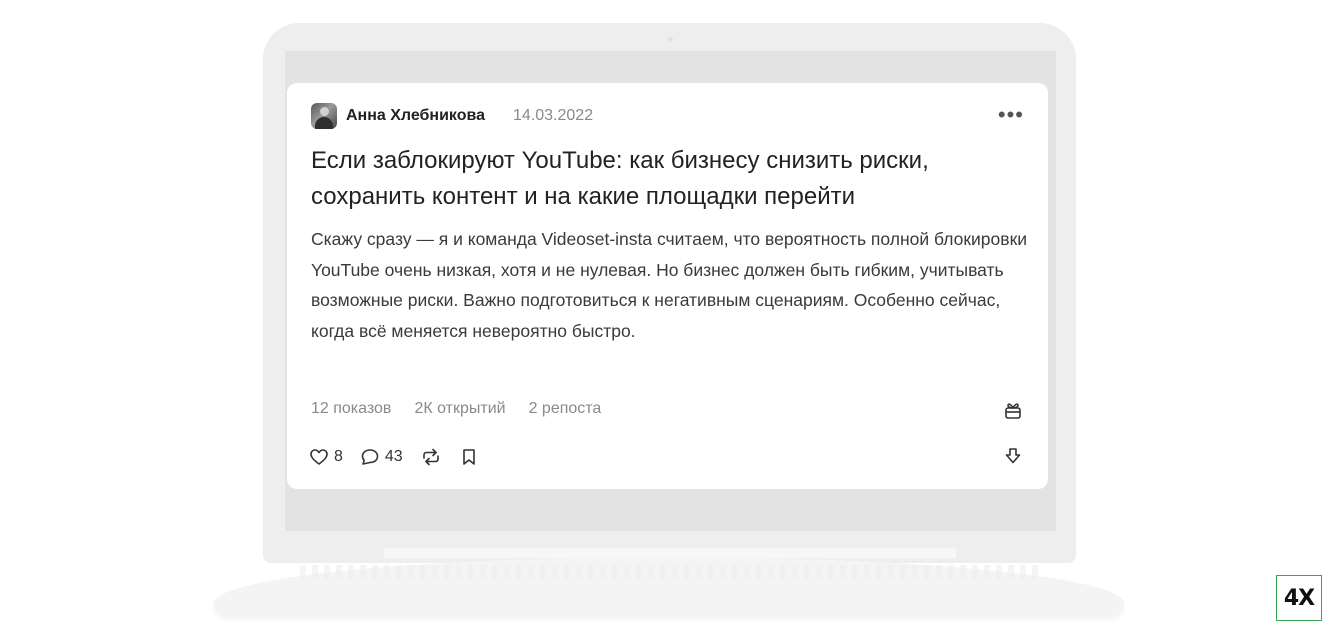  What do you see at coordinates (319, 457) in the screenshot?
I see `heart-icon` at bounding box center [319, 457].